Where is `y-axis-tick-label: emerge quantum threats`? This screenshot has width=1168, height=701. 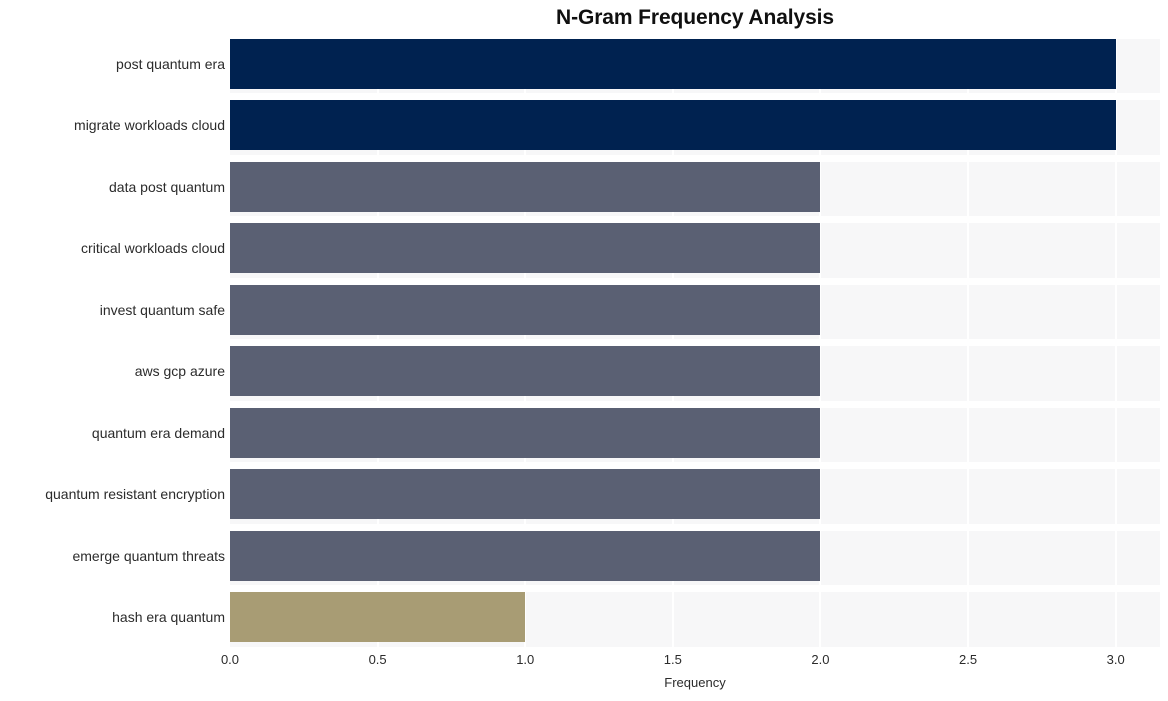 y-axis-tick-label: emerge quantum threats is located at coordinates (148, 555).